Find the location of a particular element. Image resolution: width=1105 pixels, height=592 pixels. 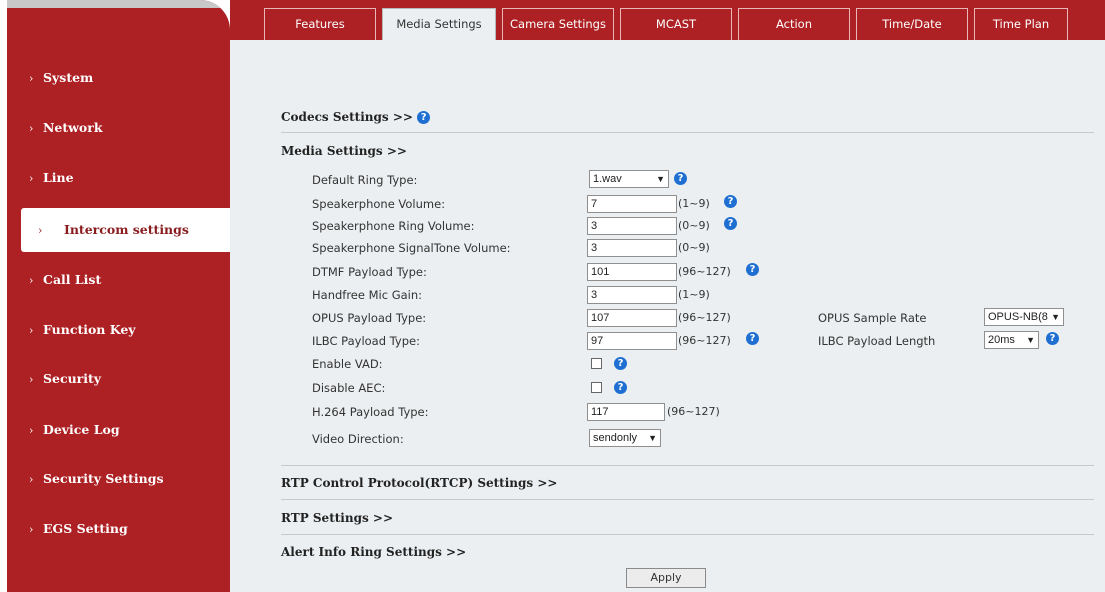

sidebar-item-label: Security Settings is located at coordinates (103, 478).